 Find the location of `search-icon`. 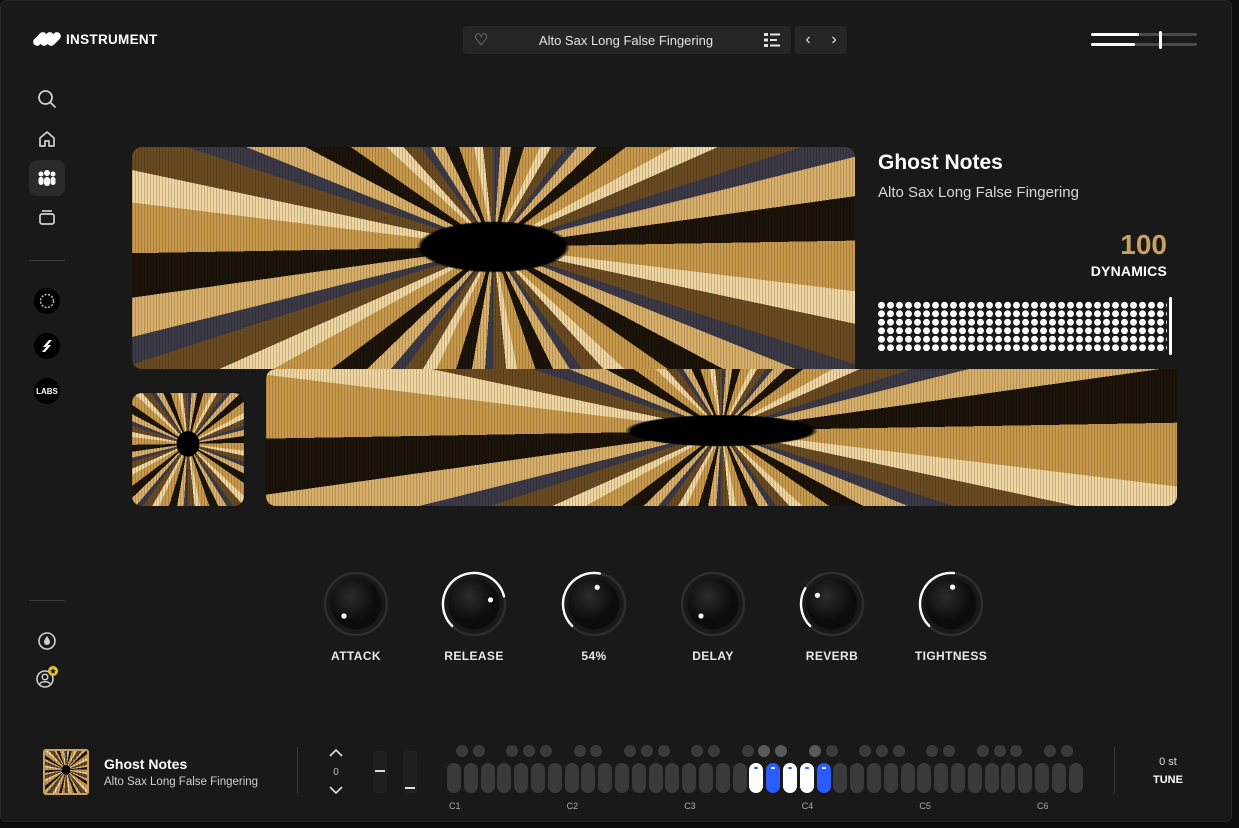

search-icon is located at coordinates (47, 99).